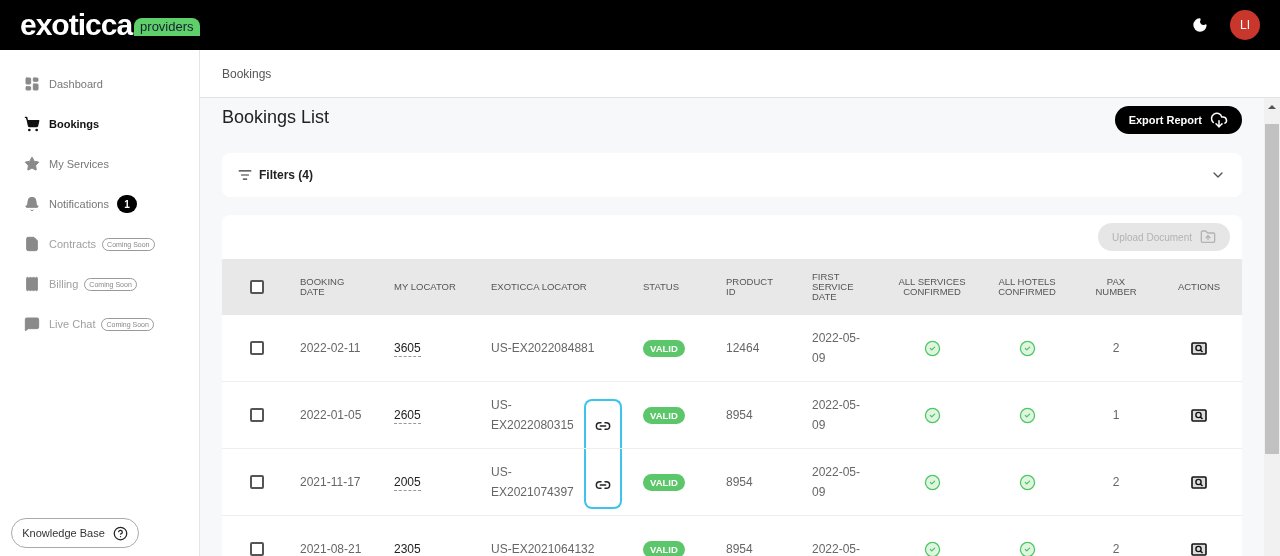  What do you see at coordinates (932, 287) in the screenshot?
I see `column-header: ALL SERVICES CONFIRMED` at bounding box center [932, 287].